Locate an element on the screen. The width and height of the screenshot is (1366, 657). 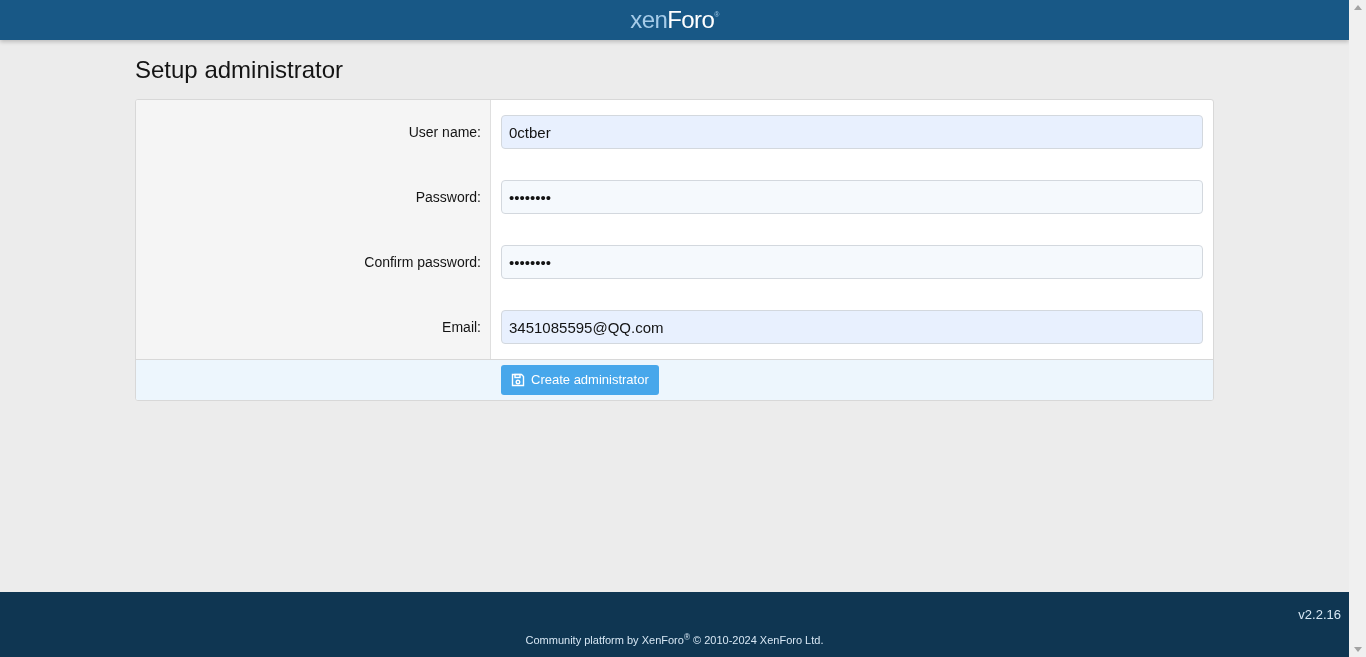
page-title: Setup administrator is located at coordinates (240, 70).